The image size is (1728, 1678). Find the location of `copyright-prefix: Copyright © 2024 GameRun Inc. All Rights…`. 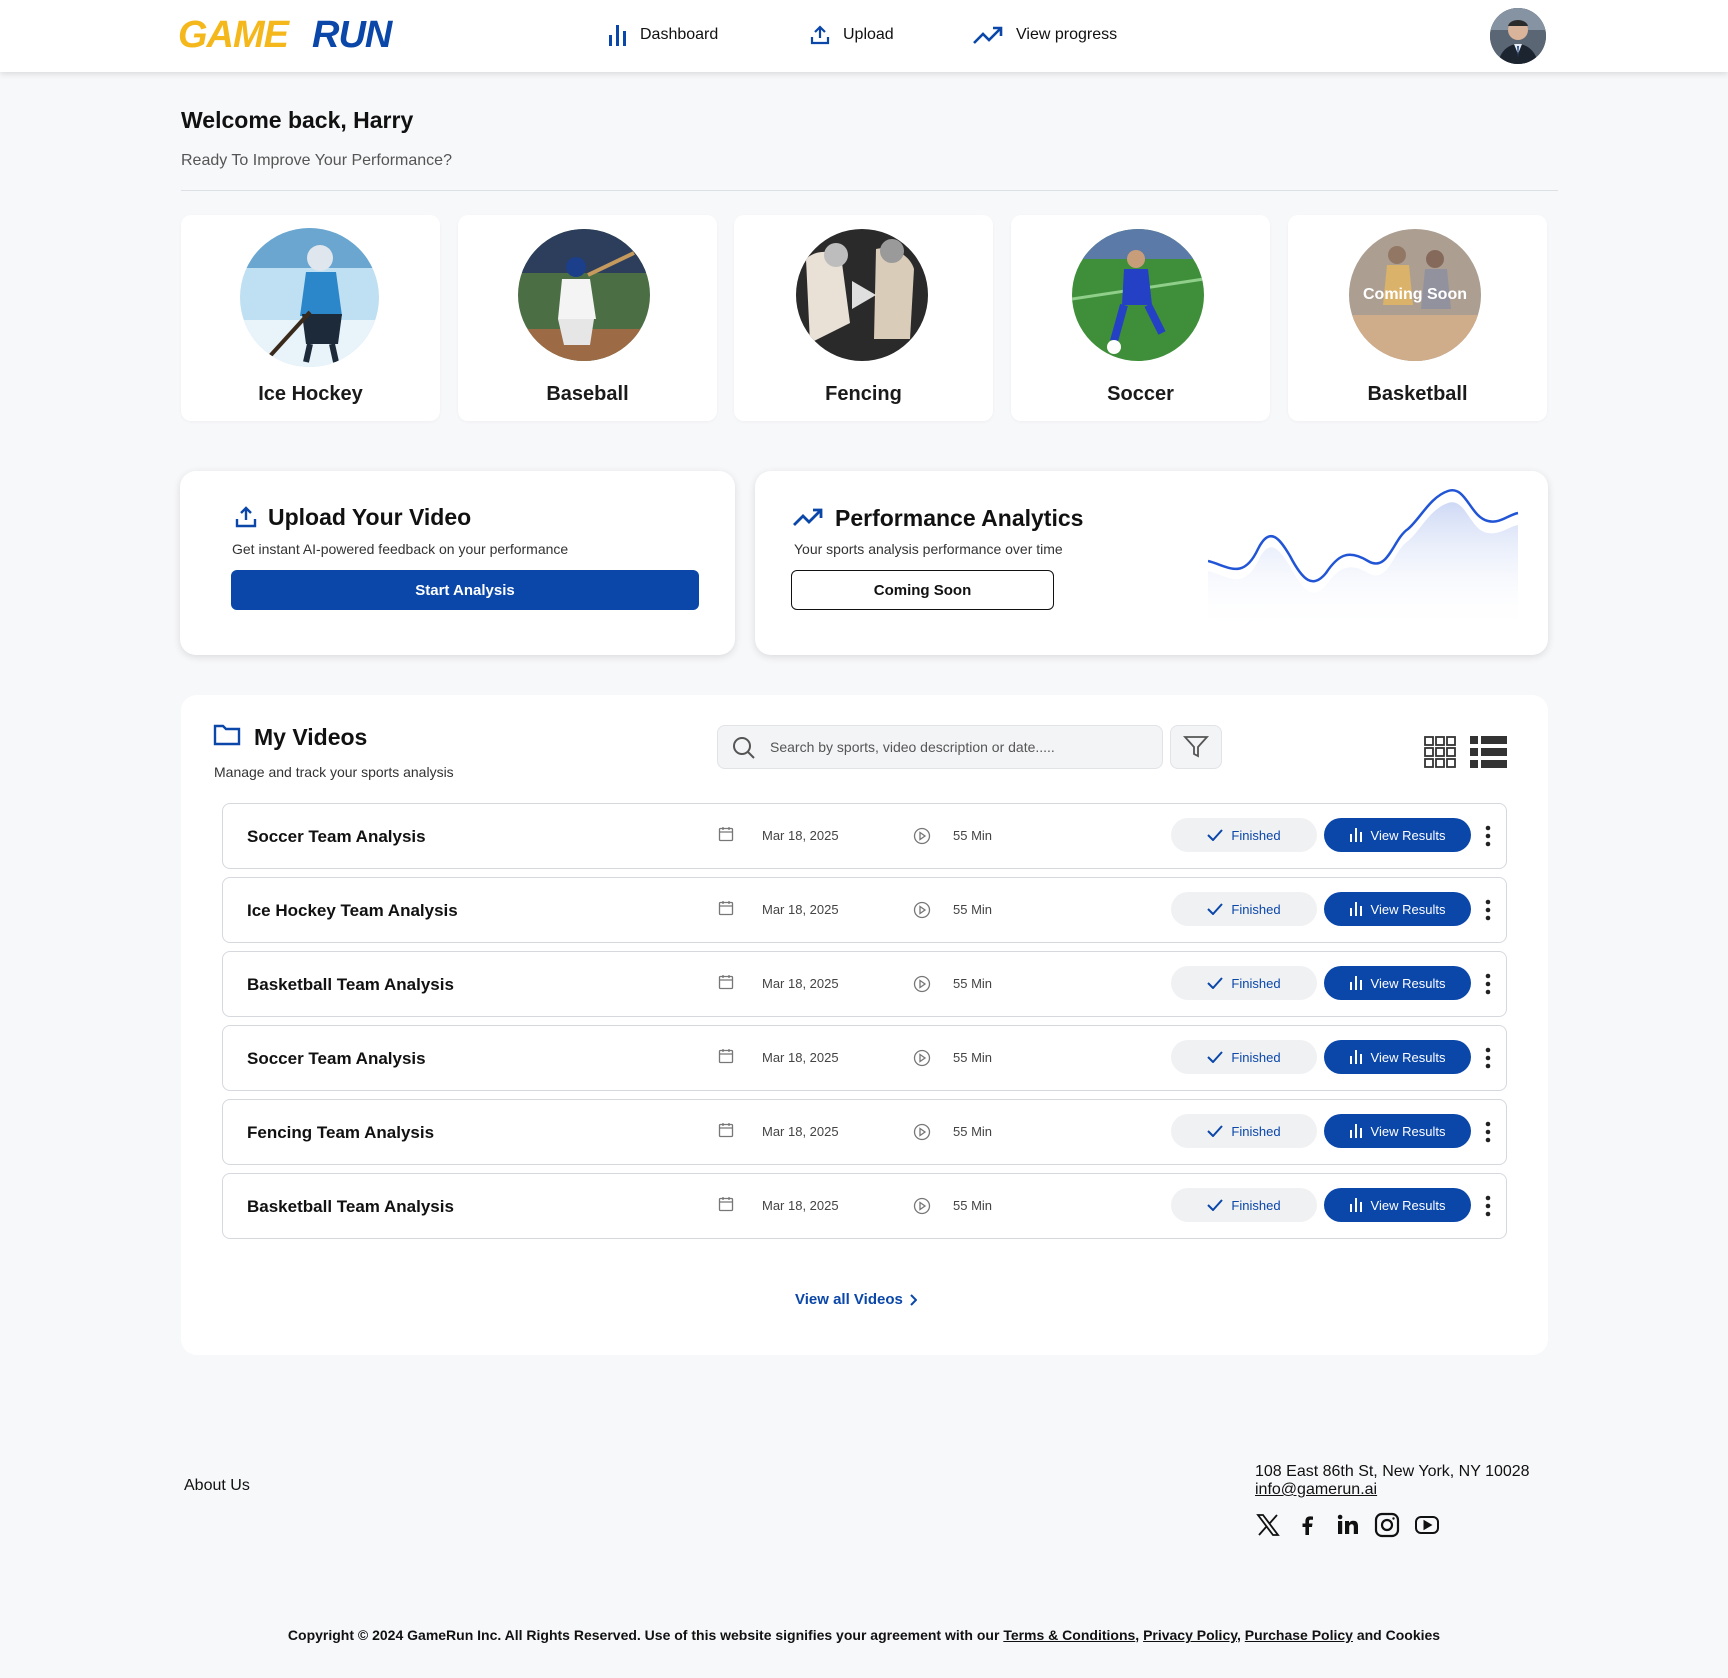

copyright-prefix: Copyright © 2024 GameRun Inc. All Rights… is located at coordinates (643, 1635).